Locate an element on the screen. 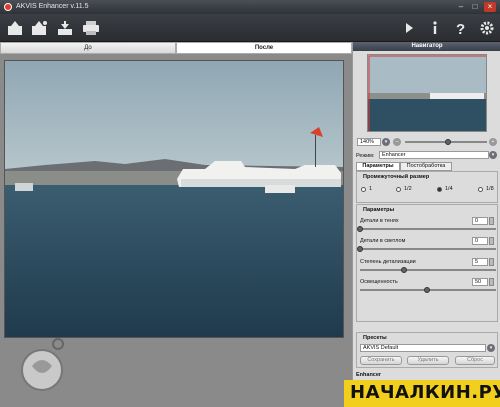 The width and height of the screenshot is (500, 407). lightness-label: Освещенность is located at coordinates (379, 282).